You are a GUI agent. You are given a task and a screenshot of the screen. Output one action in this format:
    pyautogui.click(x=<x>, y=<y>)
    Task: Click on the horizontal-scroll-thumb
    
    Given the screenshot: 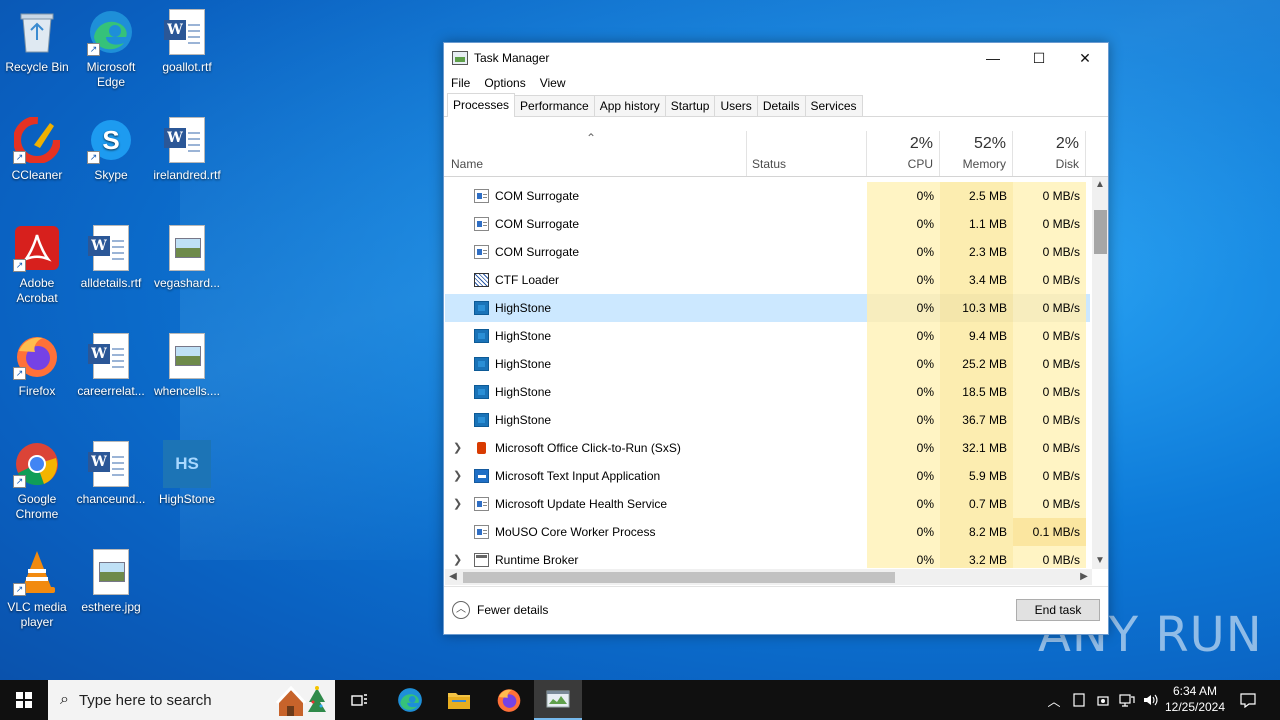 What is the action you would take?
    pyautogui.click(x=679, y=577)
    